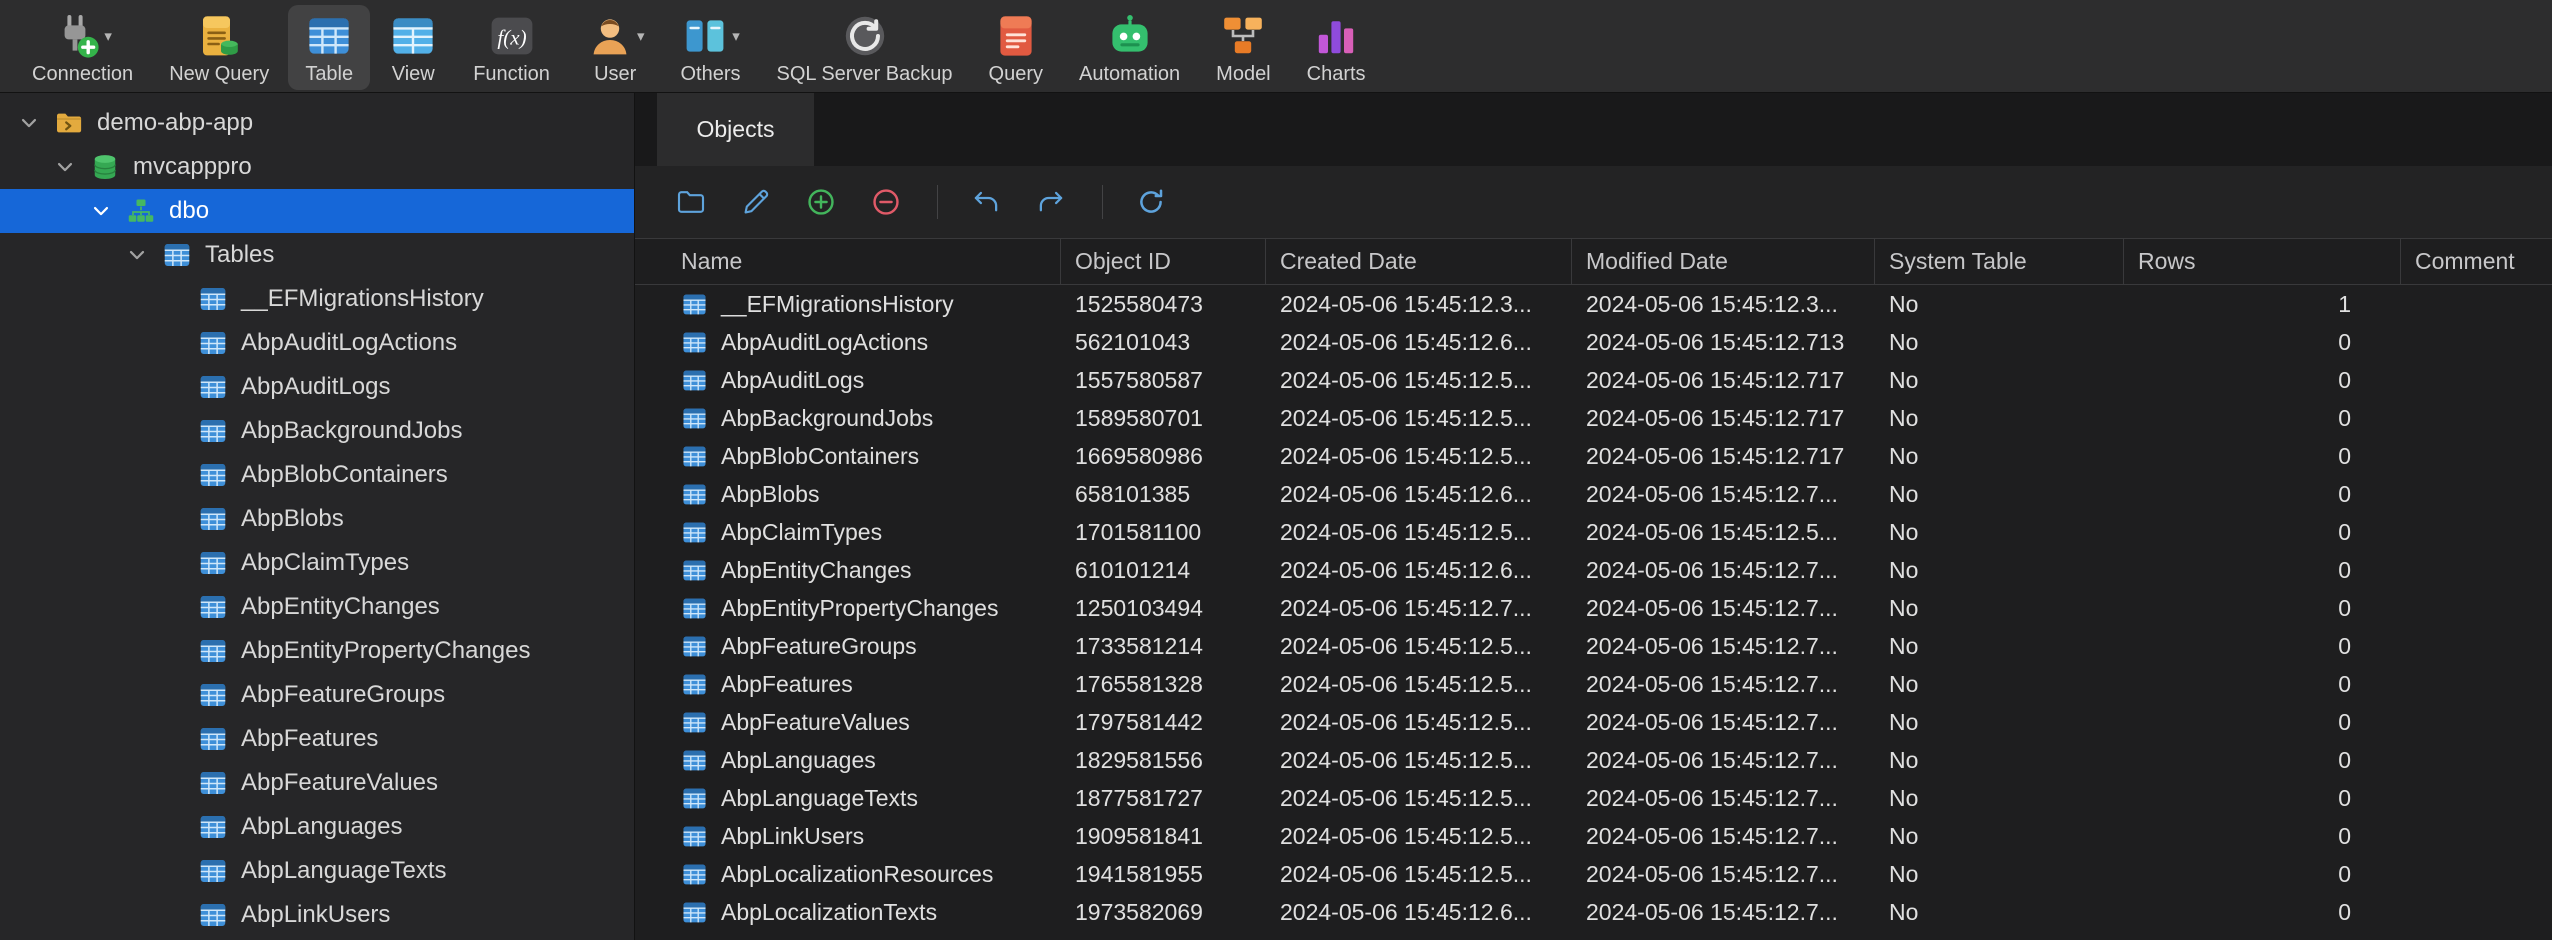  I want to click on open-table-button, so click(691, 202).